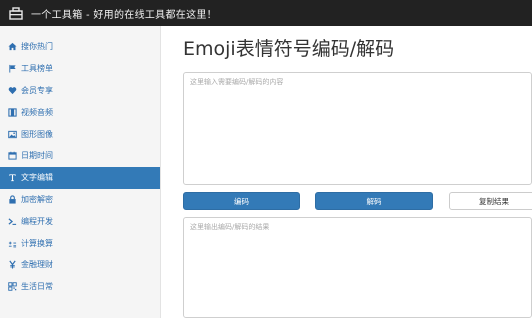 The height and width of the screenshot is (318, 532). I want to click on sidebar-item-encryption: 加密解密, so click(80, 200).